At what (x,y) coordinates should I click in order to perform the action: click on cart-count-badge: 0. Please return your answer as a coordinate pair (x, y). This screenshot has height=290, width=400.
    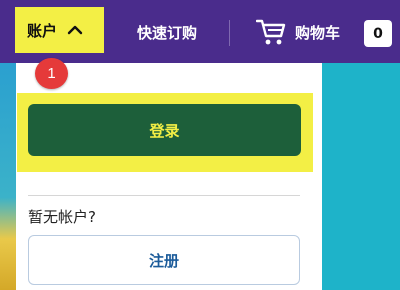
    Looking at the image, I should click on (378, 33).